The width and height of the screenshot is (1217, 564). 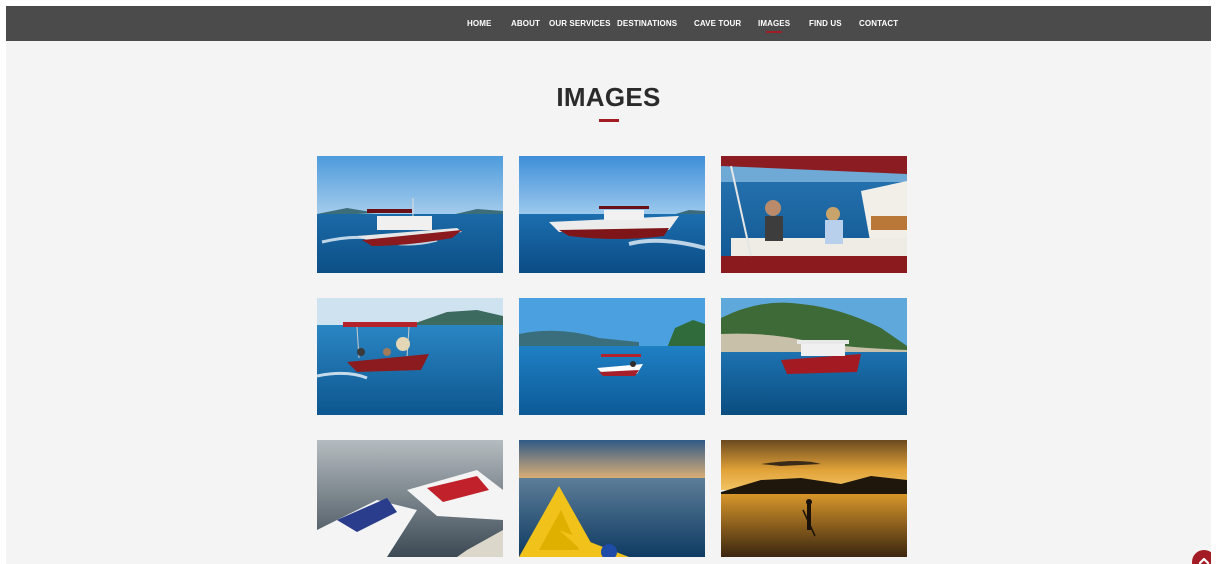 What do you see at coordinates (774, 23) in the screenshot?
I see `nav-images: IMAGES` at bounding box center [774, 23].